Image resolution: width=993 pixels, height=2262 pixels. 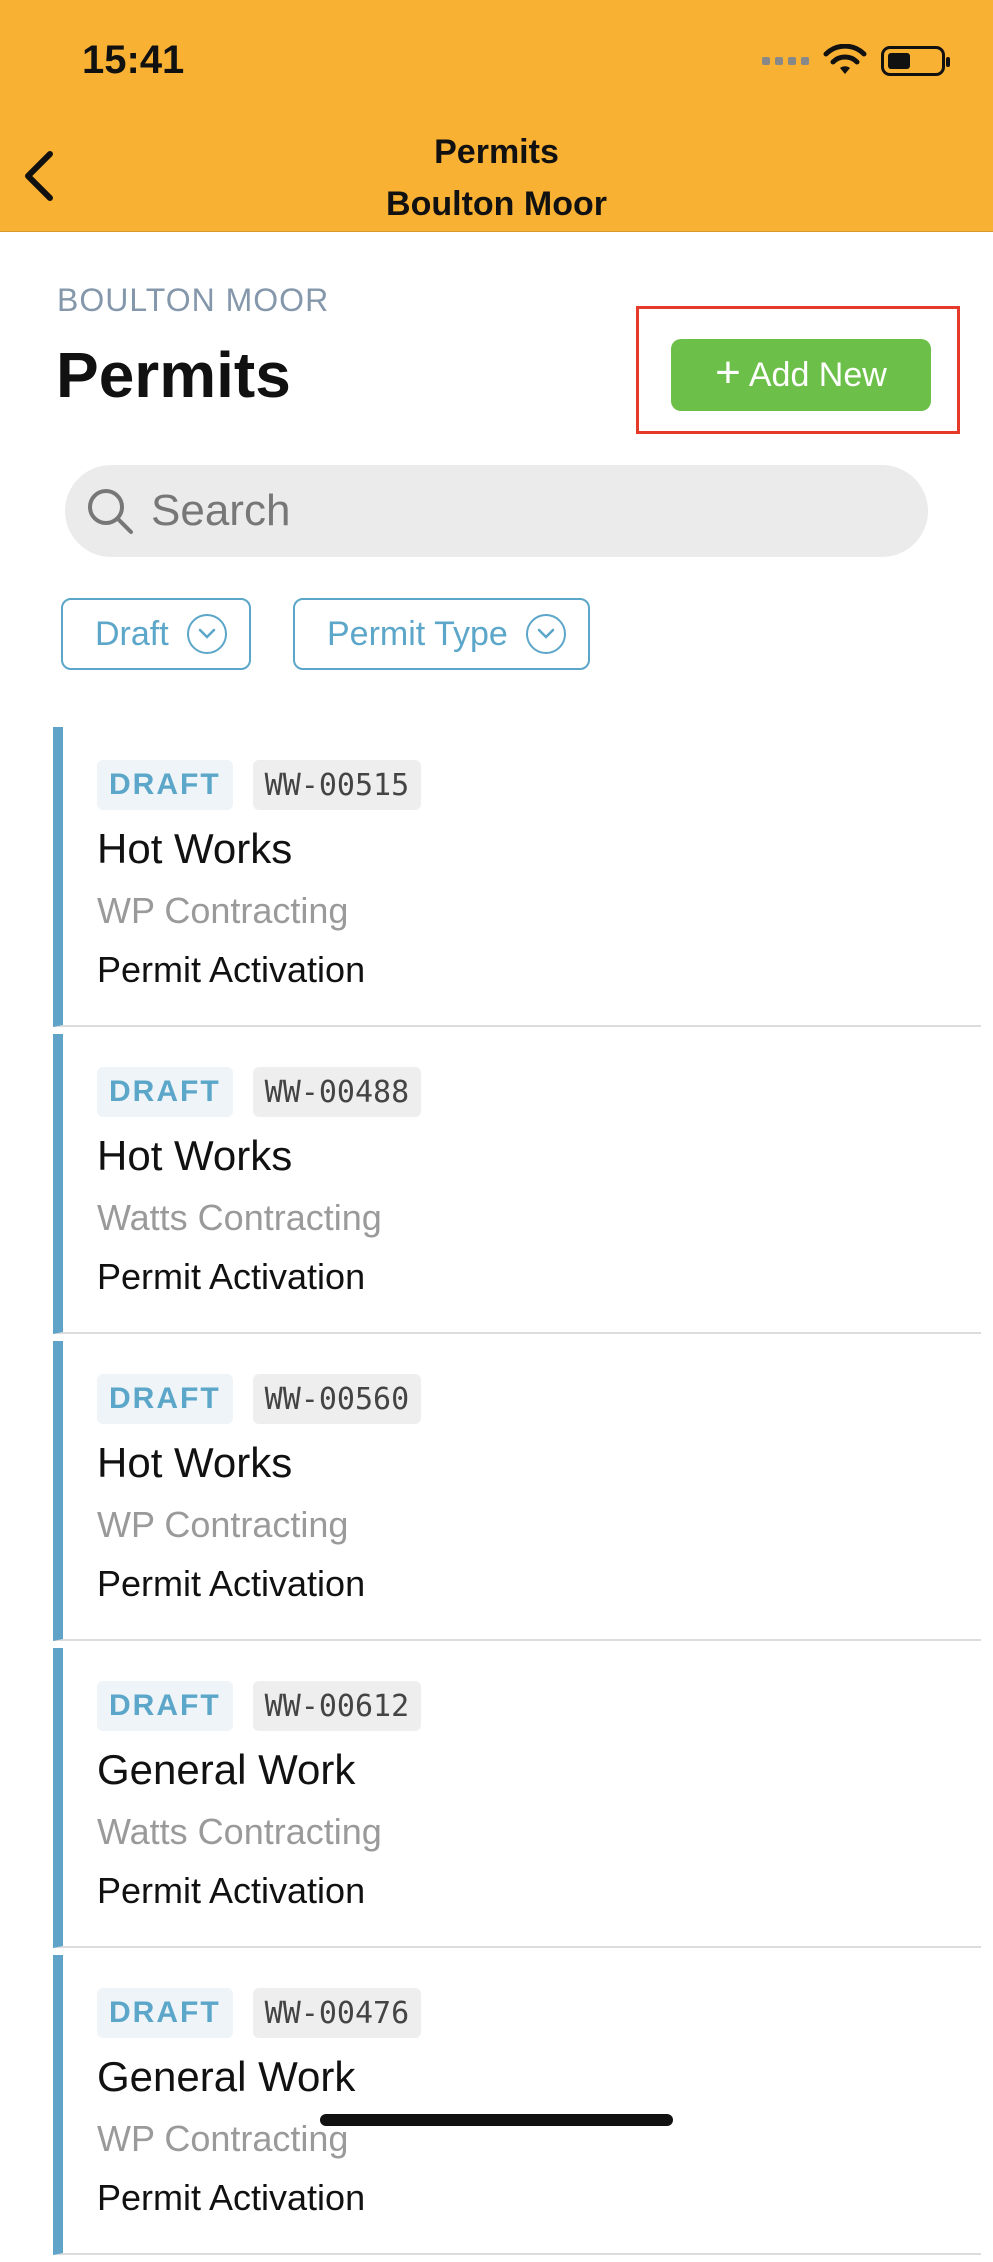 I want to click on battery-icon, so click(x=915, y=61).